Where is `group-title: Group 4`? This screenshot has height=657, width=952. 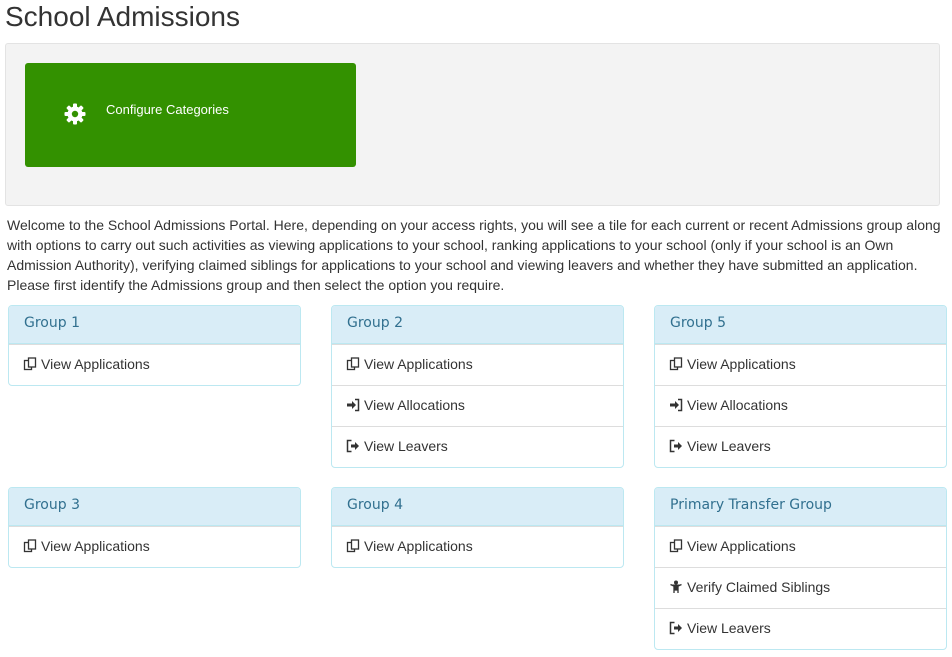
group-title: Group 4 is located at coordinates (477, 507).